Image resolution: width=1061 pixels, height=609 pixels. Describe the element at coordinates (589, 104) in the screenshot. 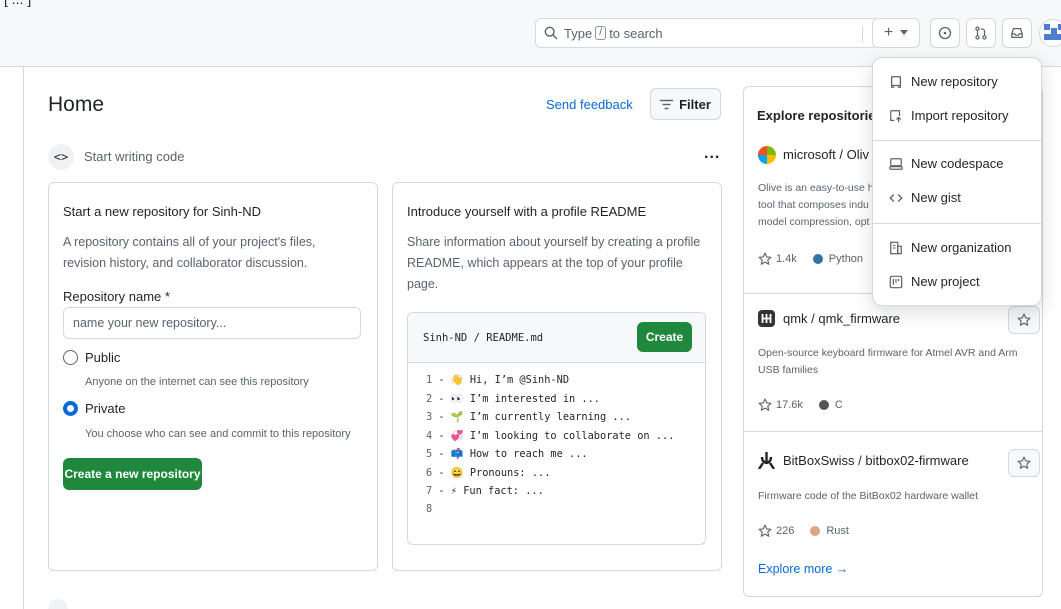

I see `send-feedback-link: Send feedback` at that location.